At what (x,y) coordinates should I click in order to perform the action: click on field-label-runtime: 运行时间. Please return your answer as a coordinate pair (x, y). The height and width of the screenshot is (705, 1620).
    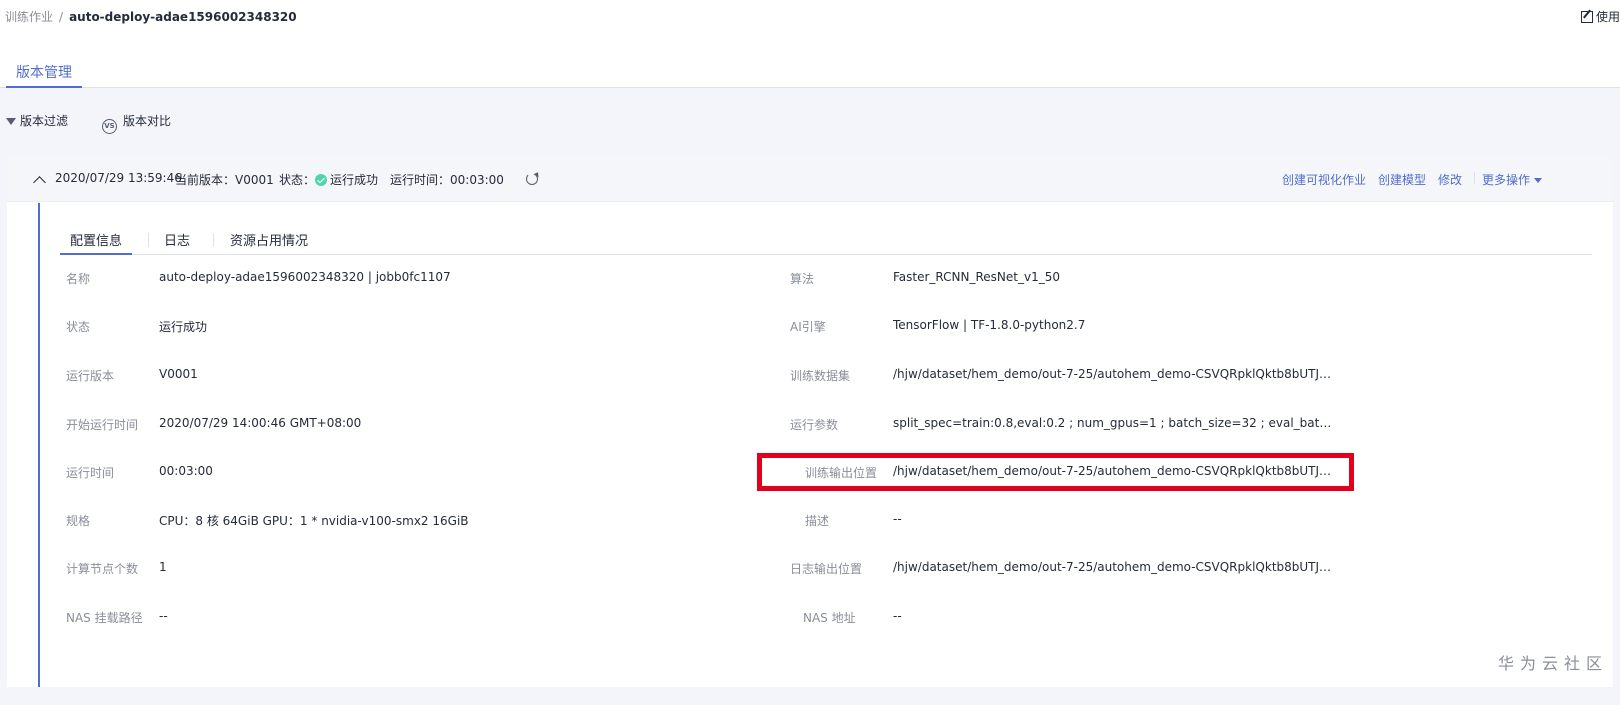
    Looking at the image, I should click on (90, 473).